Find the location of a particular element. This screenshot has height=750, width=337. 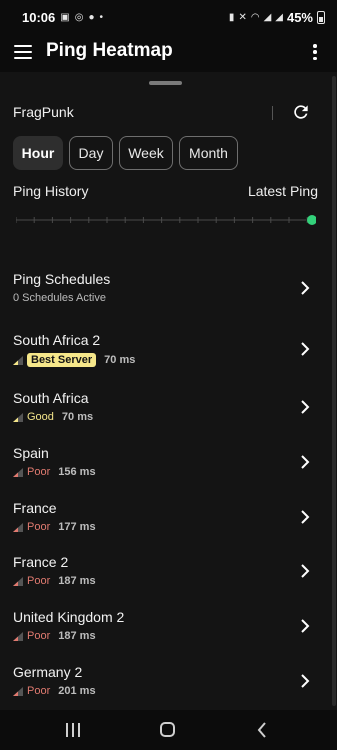

ping-schedules-row: Ping Schedules 0 Schedules Active is located at coordinates (165, 298).